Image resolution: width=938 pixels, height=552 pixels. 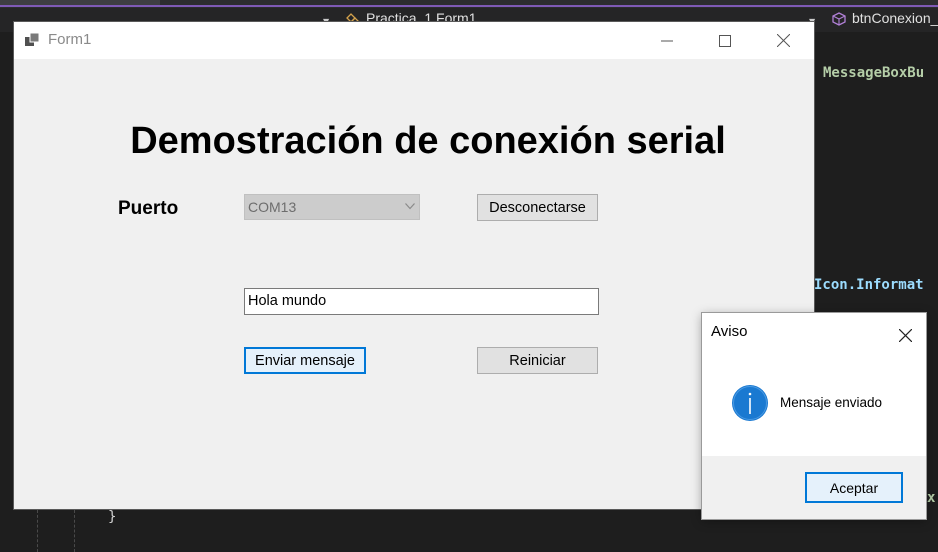 I want to click on minimize-button, so click(x=667, y=40).